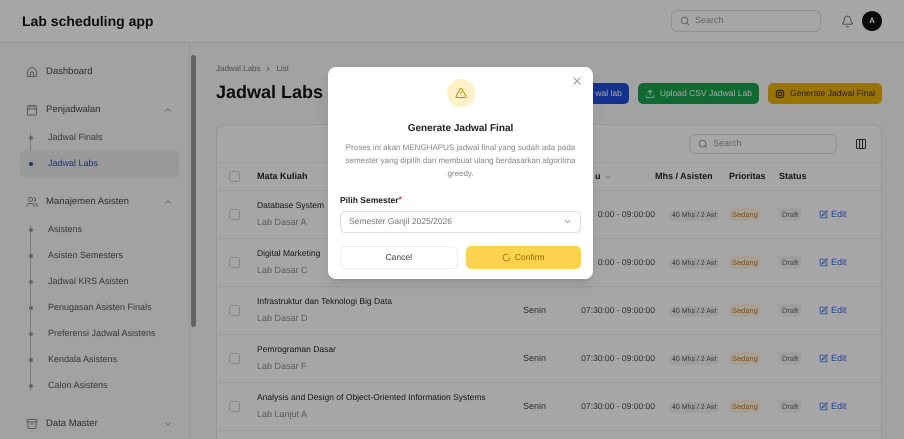 Image resolution: width=904 pixels, height=439 pixels. What do you see at coordinates (99, 164) in the screenshot?
I see `sidebar-subitem: Jadwal Labs` at bounding box center [99, 164].